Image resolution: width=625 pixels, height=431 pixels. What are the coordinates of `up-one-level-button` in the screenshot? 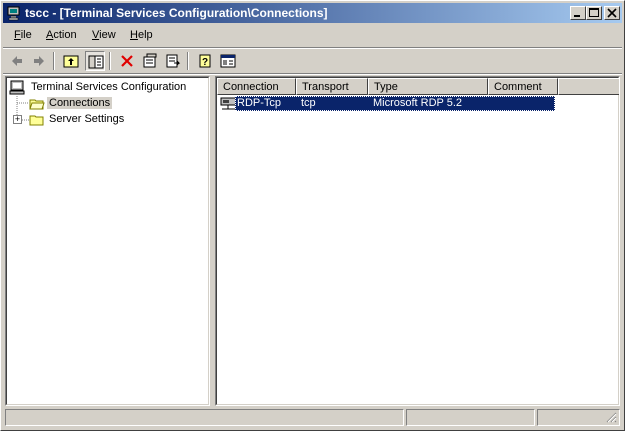 It's located at (71, 61).